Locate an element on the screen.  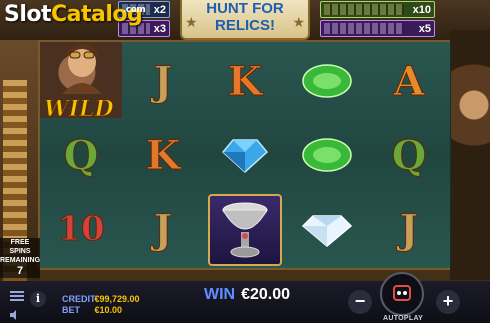
free-spins-label: FREE SPINS is located at coordinates (20, 247).